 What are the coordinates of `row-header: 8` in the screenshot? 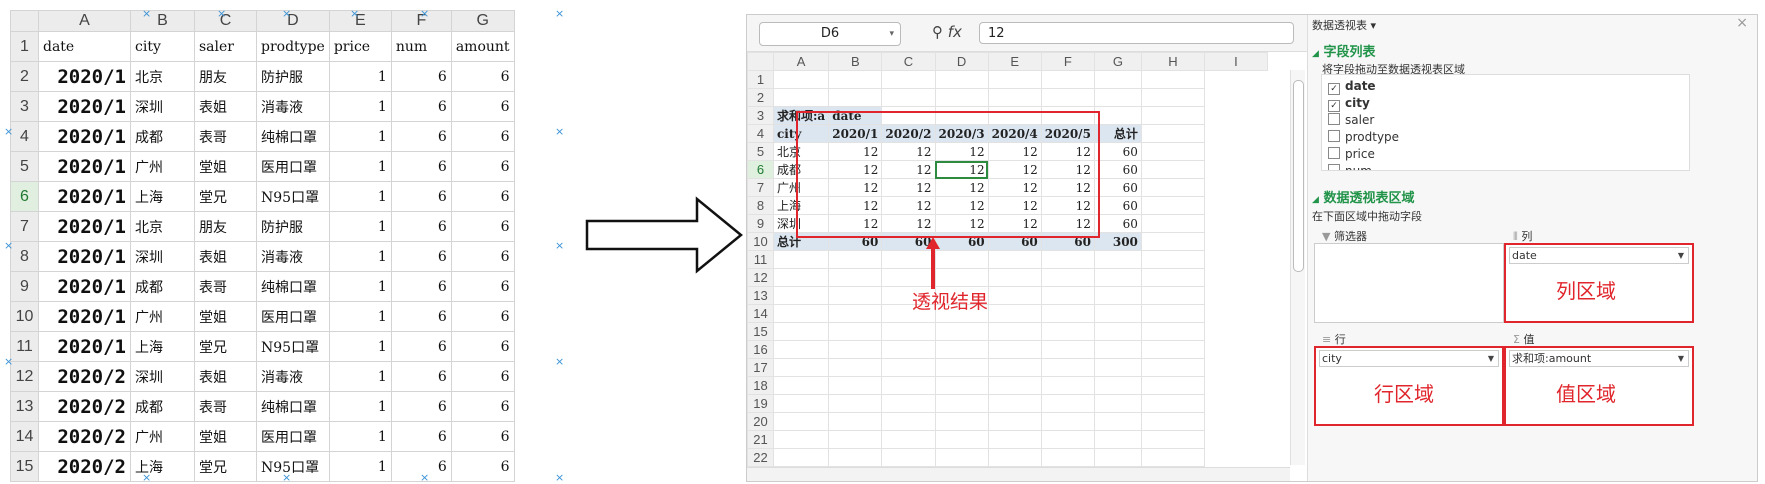 It's located at (760, 205).